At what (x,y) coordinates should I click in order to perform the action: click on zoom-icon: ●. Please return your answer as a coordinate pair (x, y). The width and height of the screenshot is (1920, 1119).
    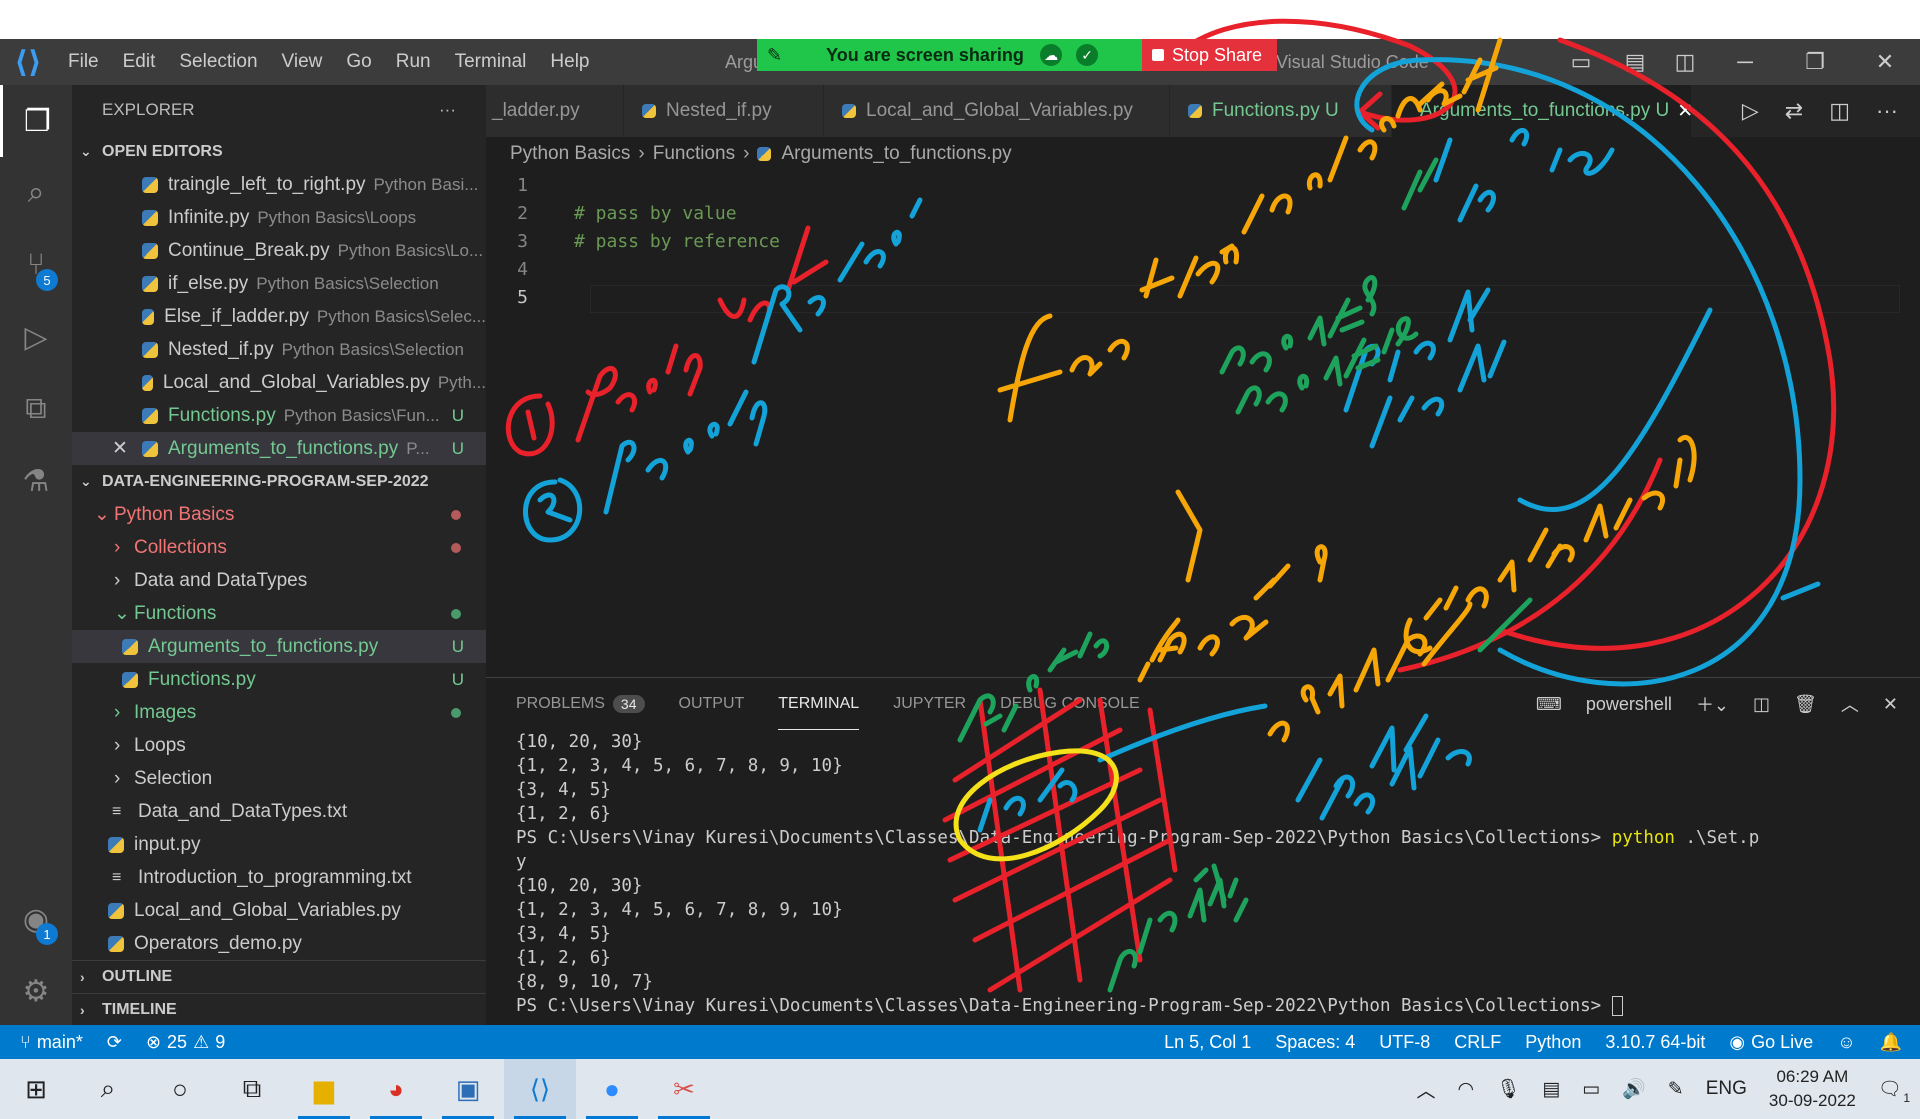
    Looking at the image, I should click on (612, 1089).